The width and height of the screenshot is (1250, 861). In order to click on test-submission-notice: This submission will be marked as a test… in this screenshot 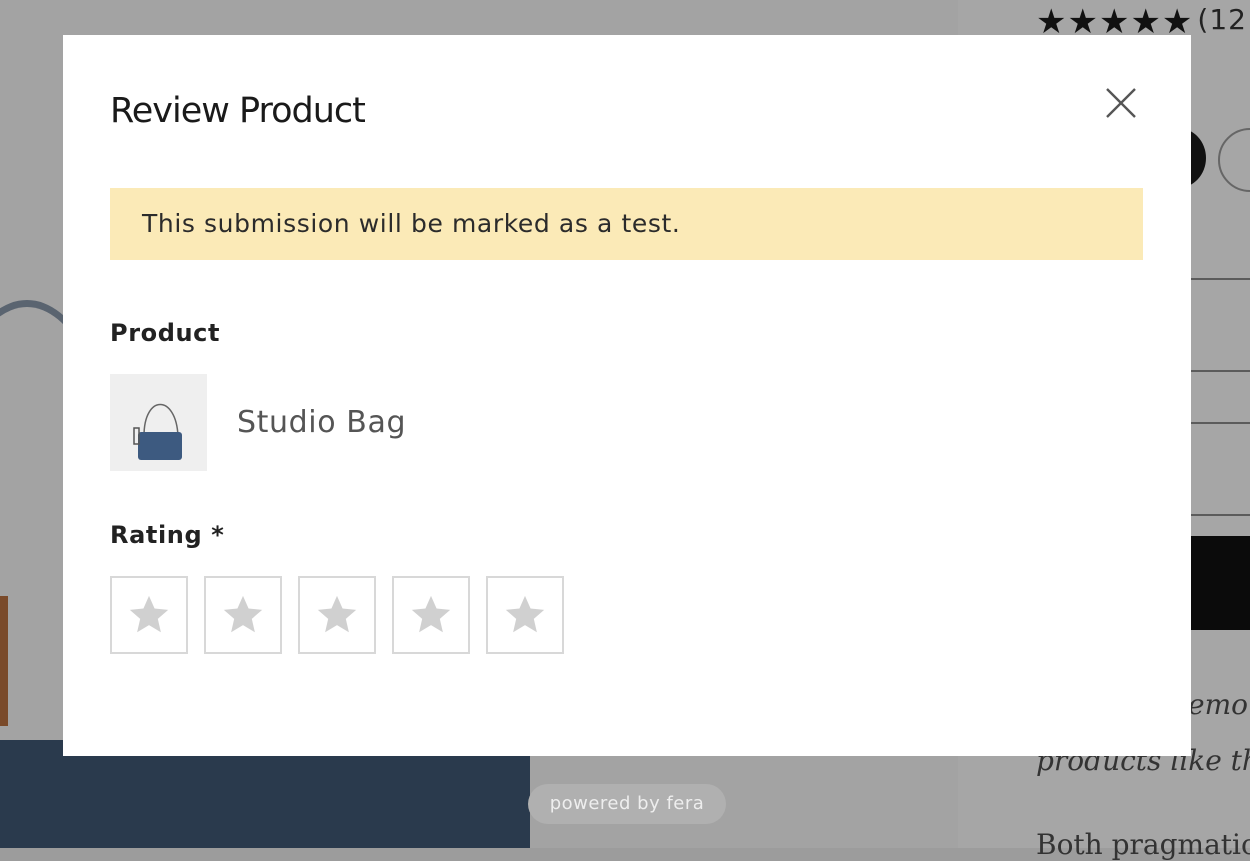, I will do `click(626, 224)`.